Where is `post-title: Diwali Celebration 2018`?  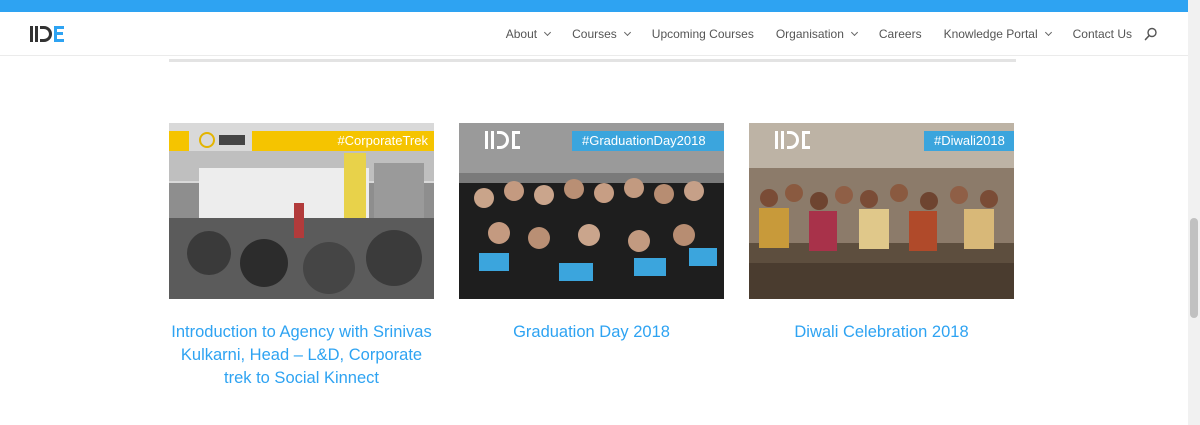 post-title: Diwali Celebration 2018 is located at coordinates (881, 332).